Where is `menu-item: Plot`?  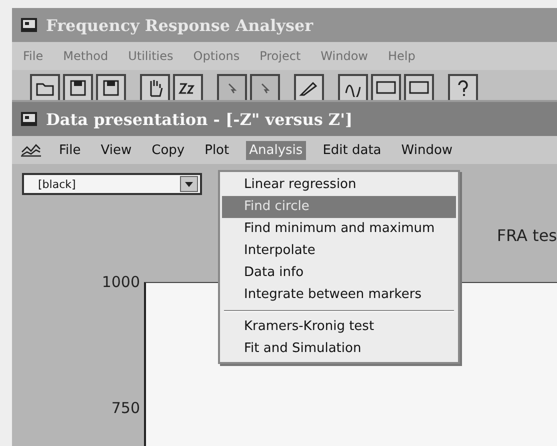 menu-item: Plot is located at coordinates (217, 150).